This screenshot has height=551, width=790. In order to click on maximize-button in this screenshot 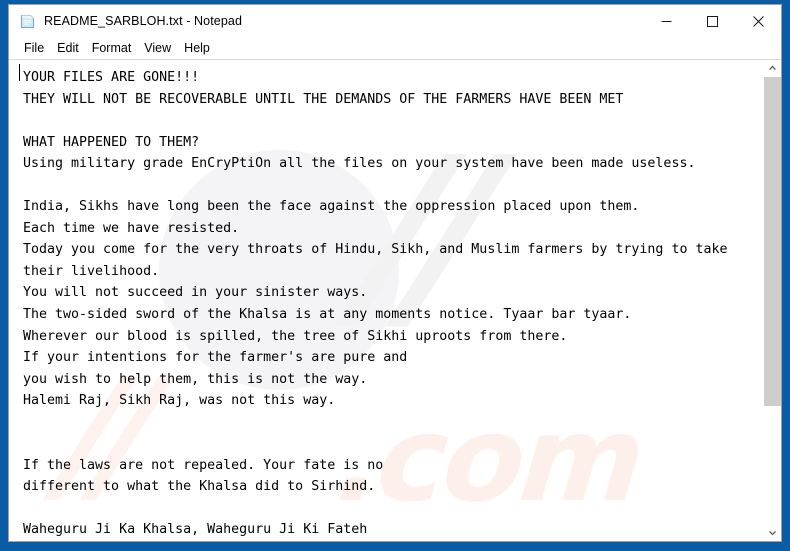, I will do `click(712, 21)`.